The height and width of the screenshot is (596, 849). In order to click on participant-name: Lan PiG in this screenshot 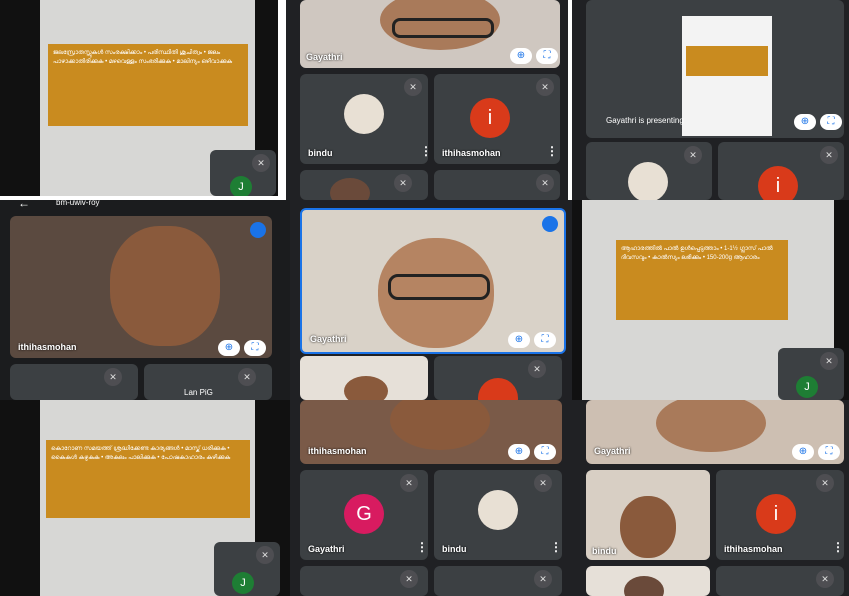, I will do `click(198, 392)`.